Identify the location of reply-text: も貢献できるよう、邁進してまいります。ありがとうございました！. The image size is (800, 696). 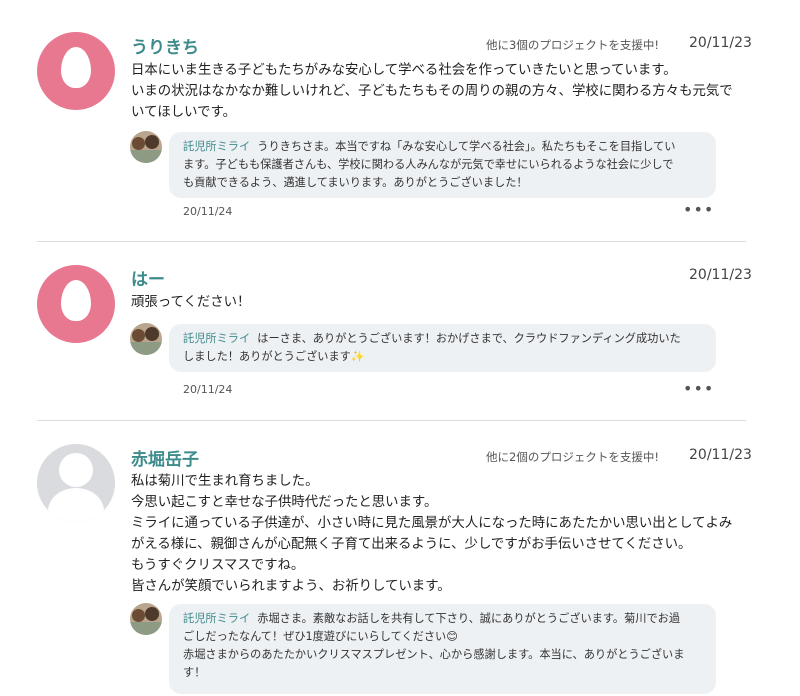
(355, 182).